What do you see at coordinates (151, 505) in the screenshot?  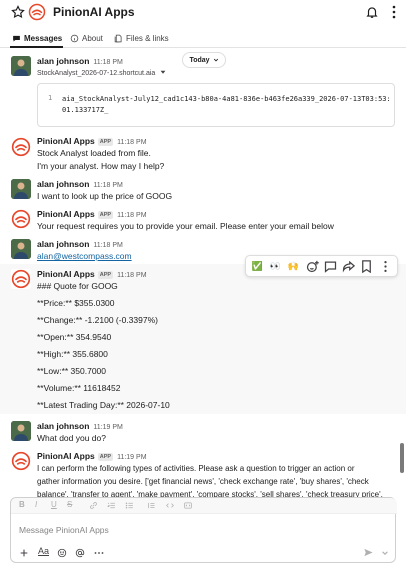 I see `blockquote-icon` at bounding box center [151, 505].